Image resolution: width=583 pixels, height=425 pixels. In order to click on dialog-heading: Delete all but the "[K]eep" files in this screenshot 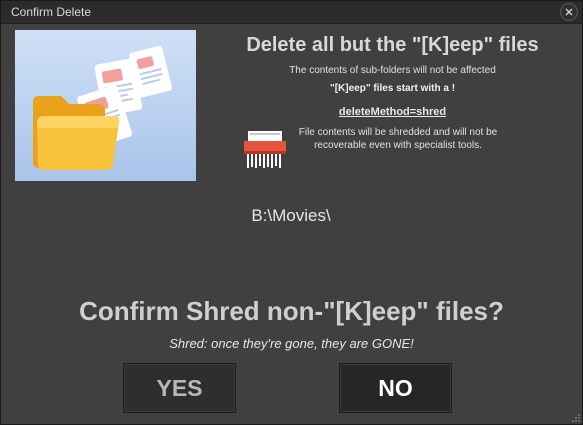, I will do `click(392, 45)`.